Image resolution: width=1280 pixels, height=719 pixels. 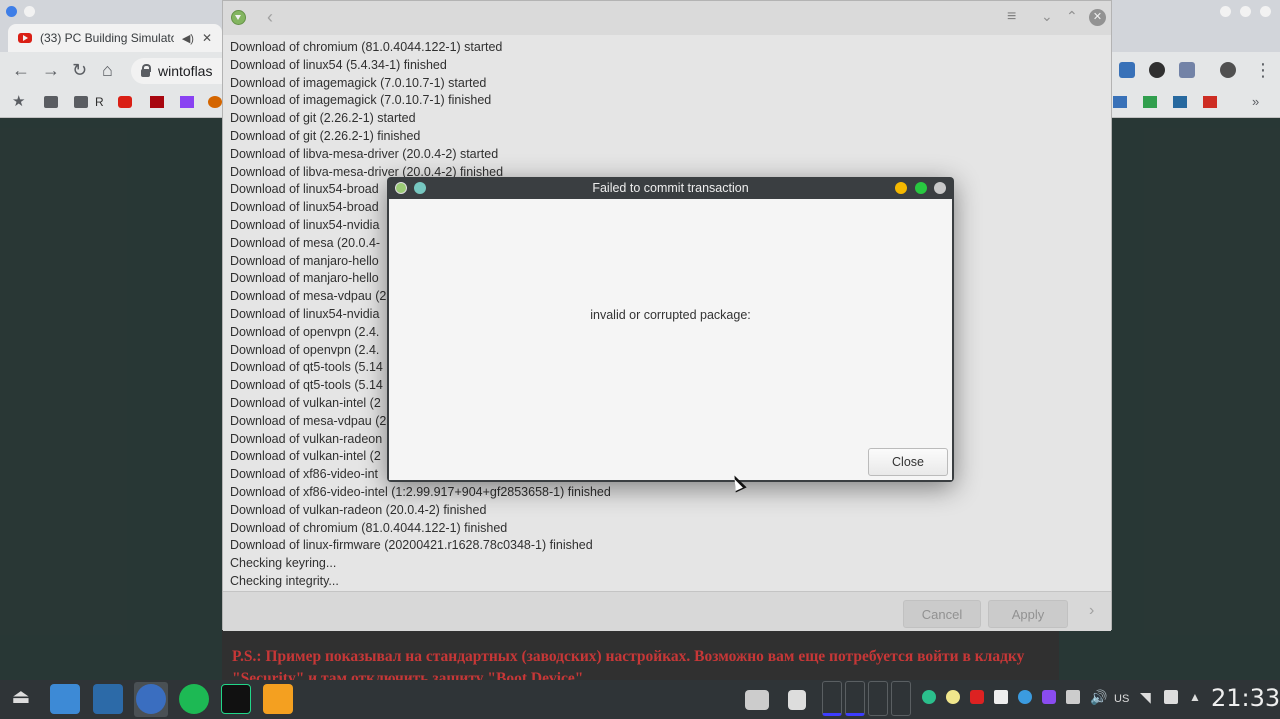 What do you see at coordinates (1091, 611) in the screenshot?
I see `forward-arrow-icon: ›` at bounding box center [1091, 611].